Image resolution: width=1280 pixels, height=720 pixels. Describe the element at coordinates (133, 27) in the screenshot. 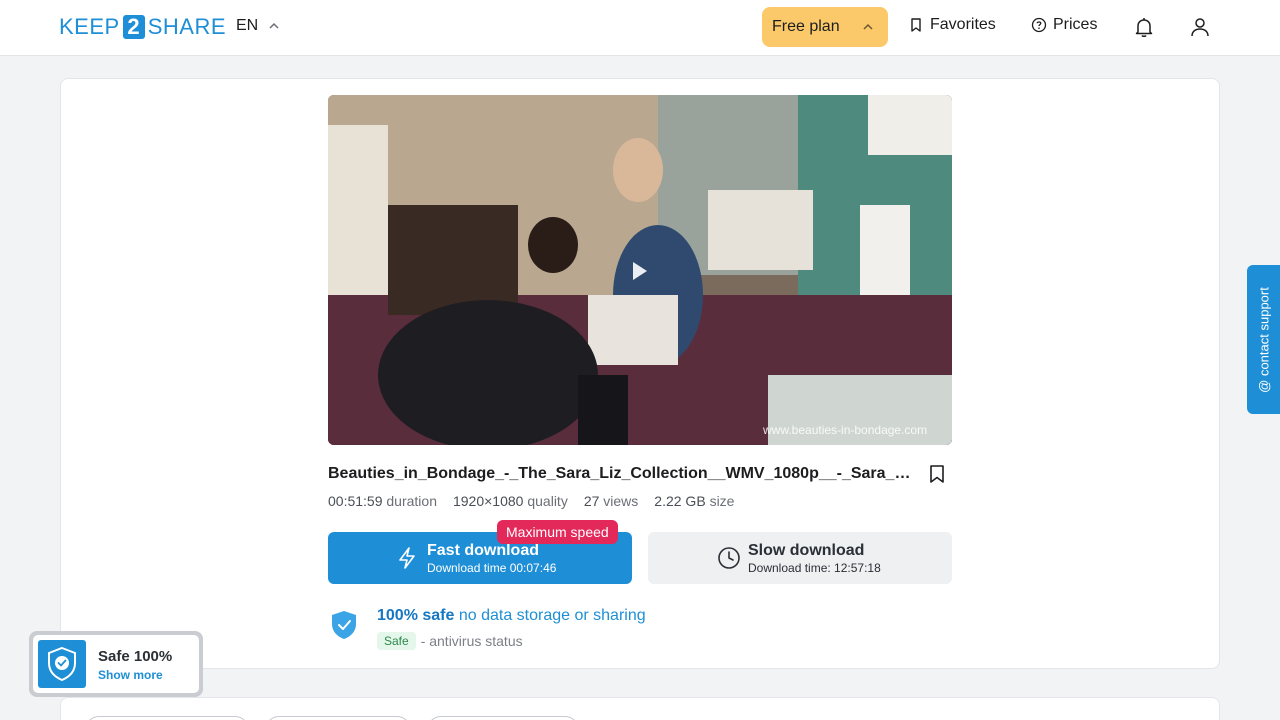

I see `logo-number: 2` at that location.